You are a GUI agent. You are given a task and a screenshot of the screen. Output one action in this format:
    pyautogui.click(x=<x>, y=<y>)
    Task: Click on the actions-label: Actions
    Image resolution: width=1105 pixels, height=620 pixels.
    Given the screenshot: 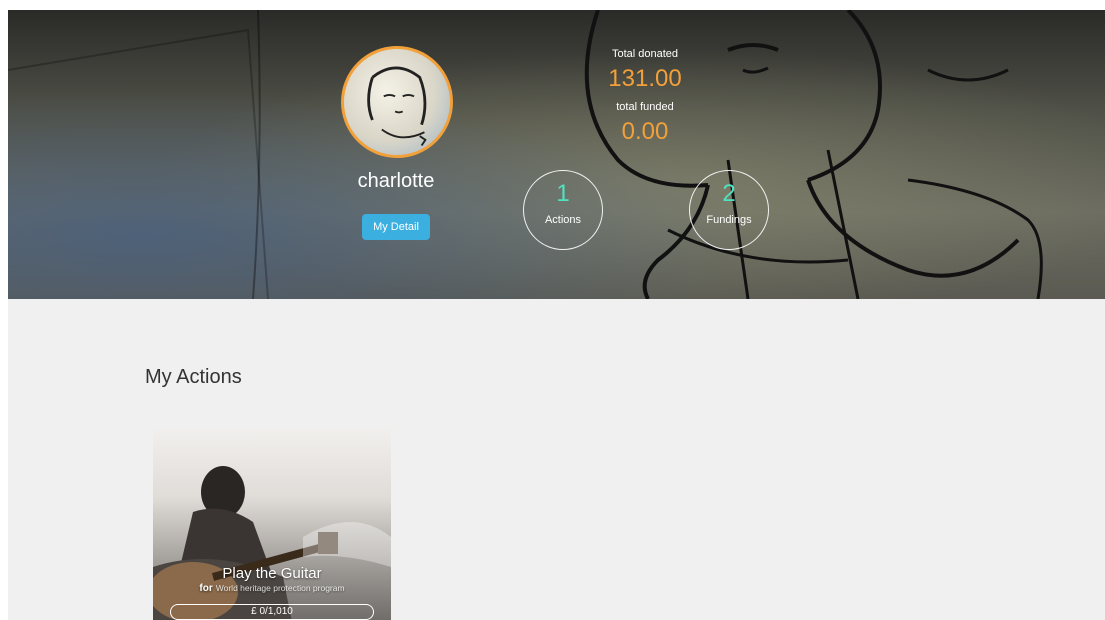 What is the action you would take?
    pyautogui.click(x=563, y=220)
    